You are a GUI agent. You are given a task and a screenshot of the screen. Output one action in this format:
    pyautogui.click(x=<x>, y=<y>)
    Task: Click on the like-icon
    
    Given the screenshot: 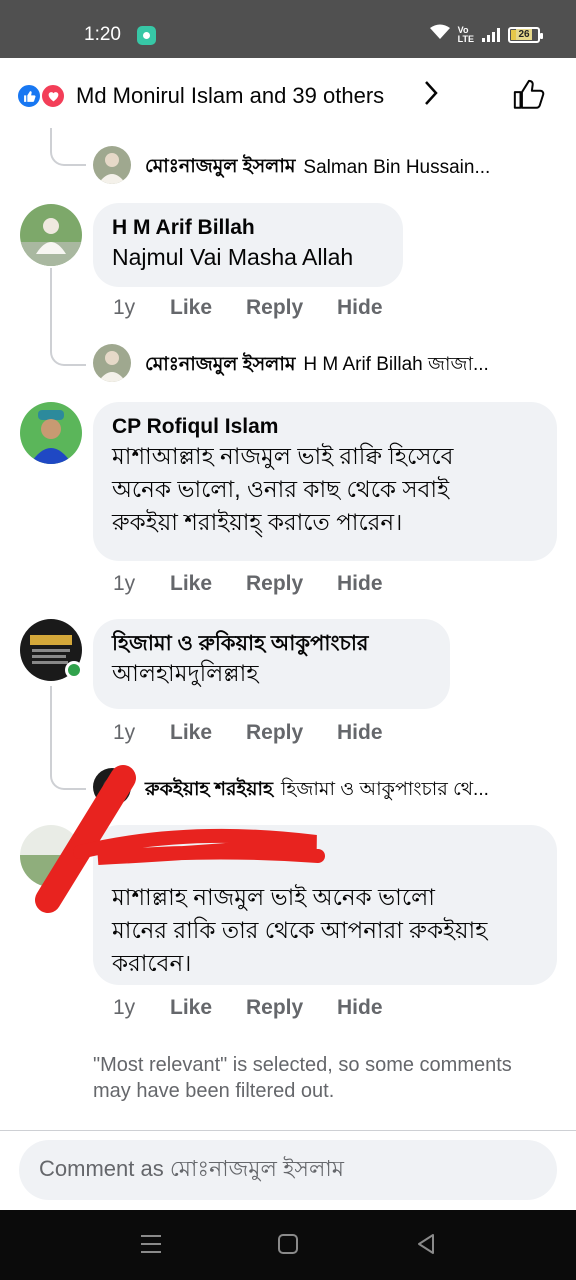 What is the action you would take?
    pyautogui.click(x=29, y=96)
    